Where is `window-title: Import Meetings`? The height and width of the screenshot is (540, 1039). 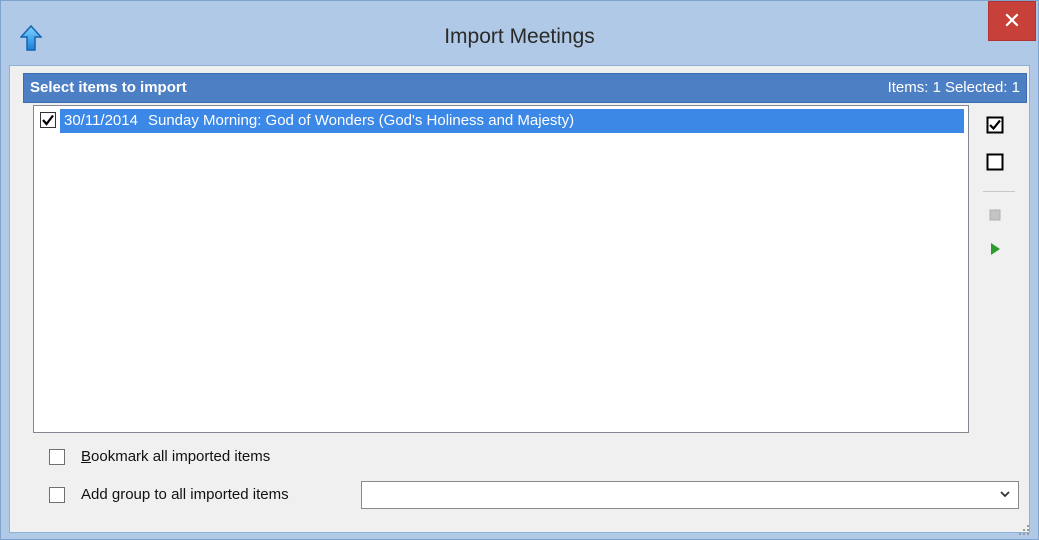 window-title: Import Meetings is located at coordinates (519, 36).